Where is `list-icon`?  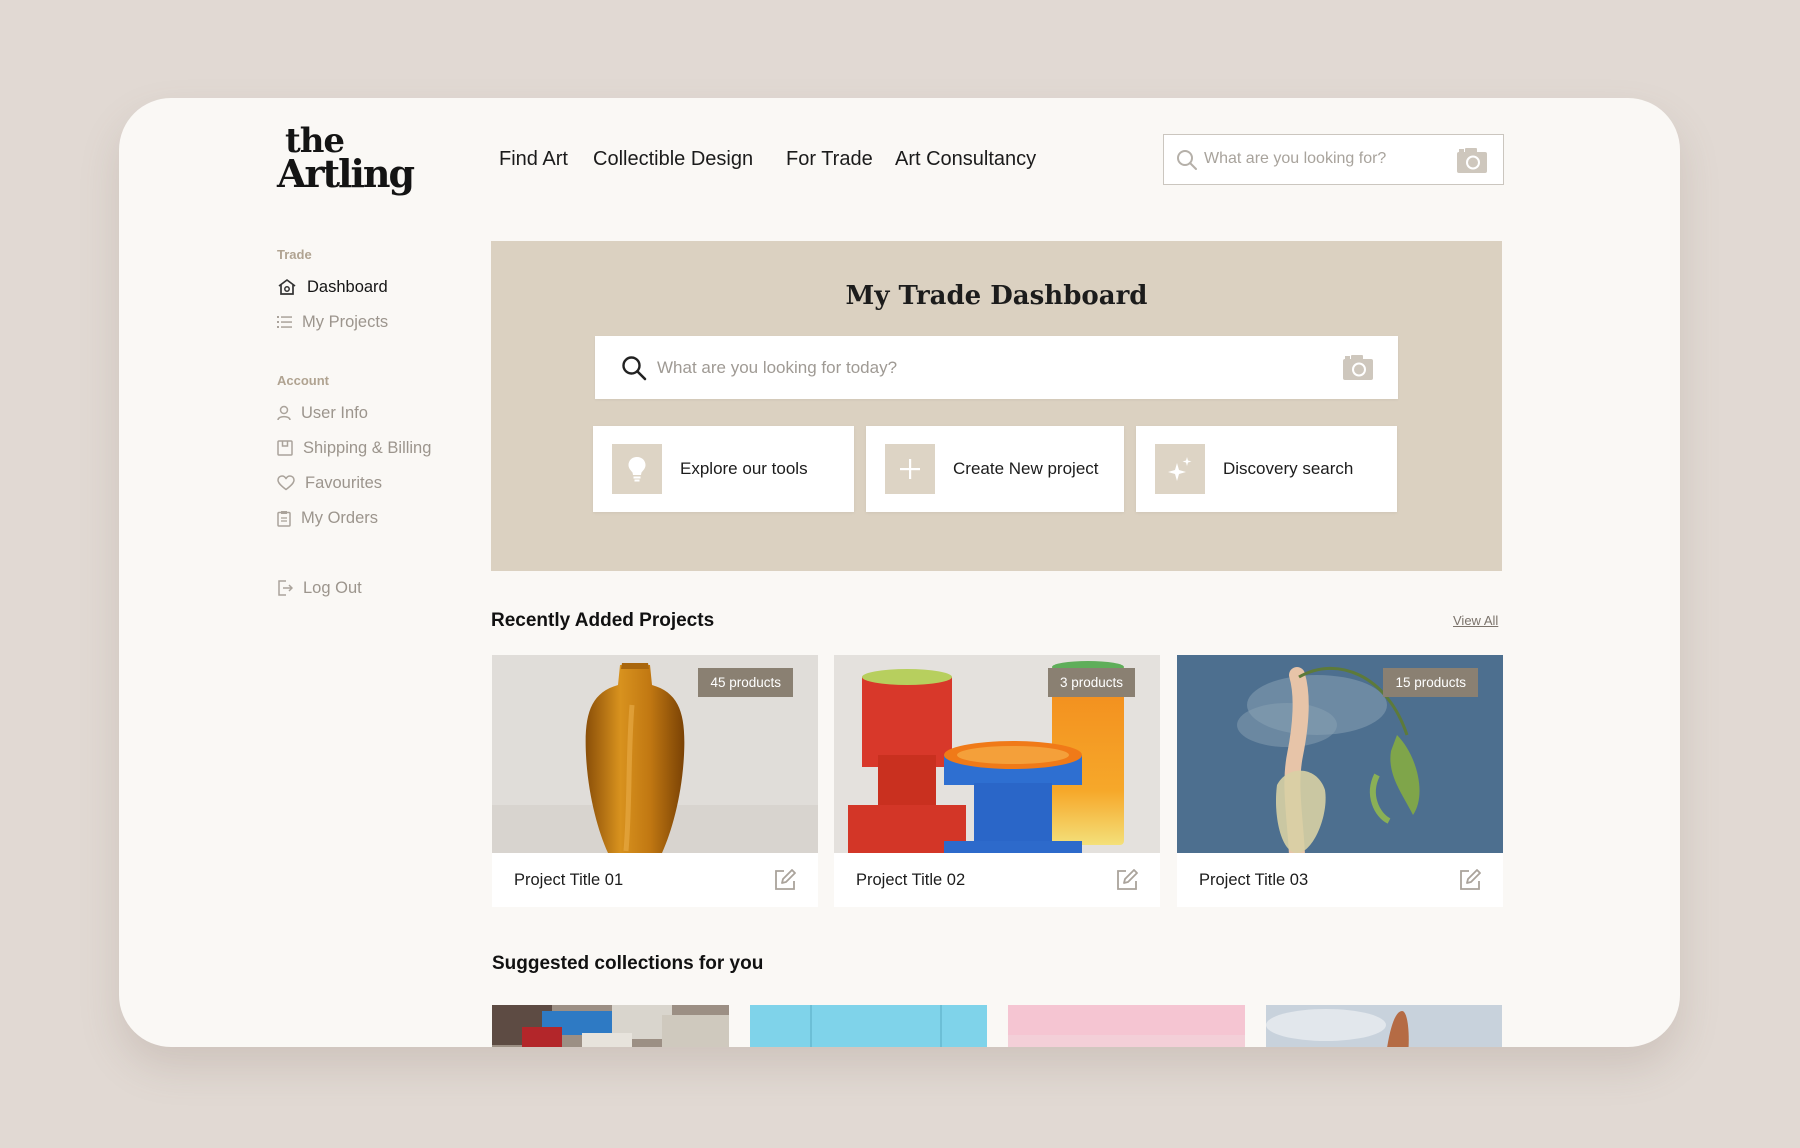 list-icon is located at coordinates (284, 322).